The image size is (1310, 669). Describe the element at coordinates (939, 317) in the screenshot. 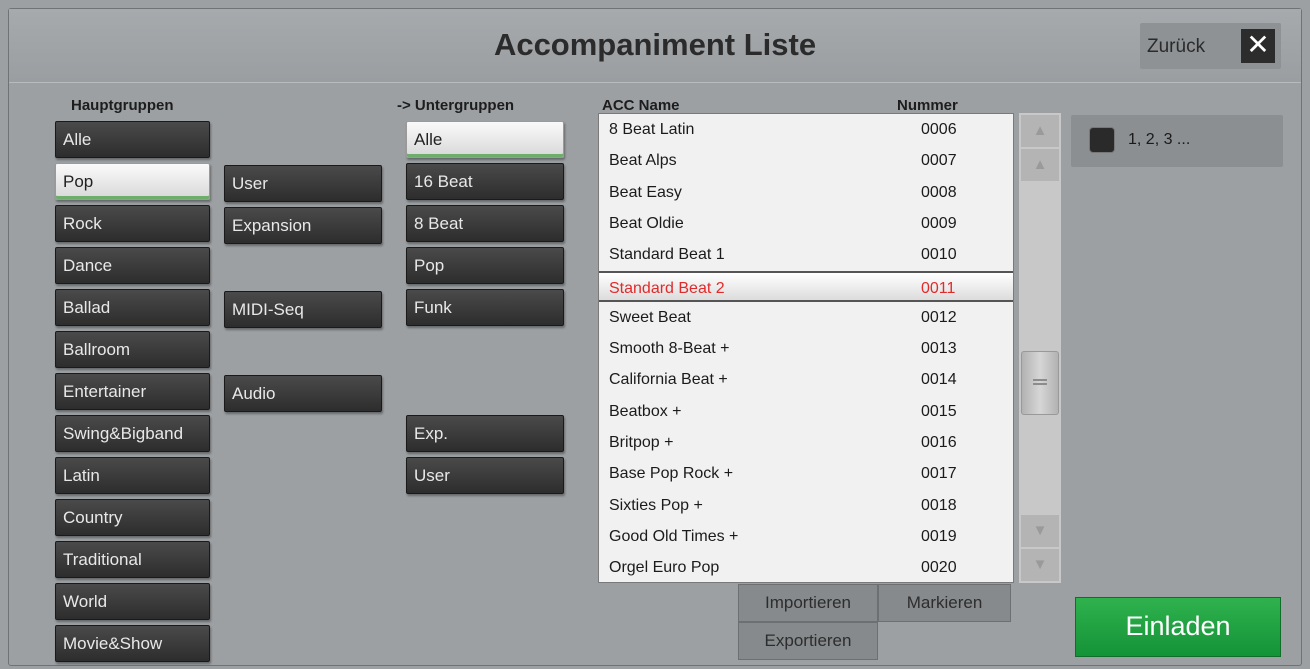

I see `acc-number: 0012` at that location.